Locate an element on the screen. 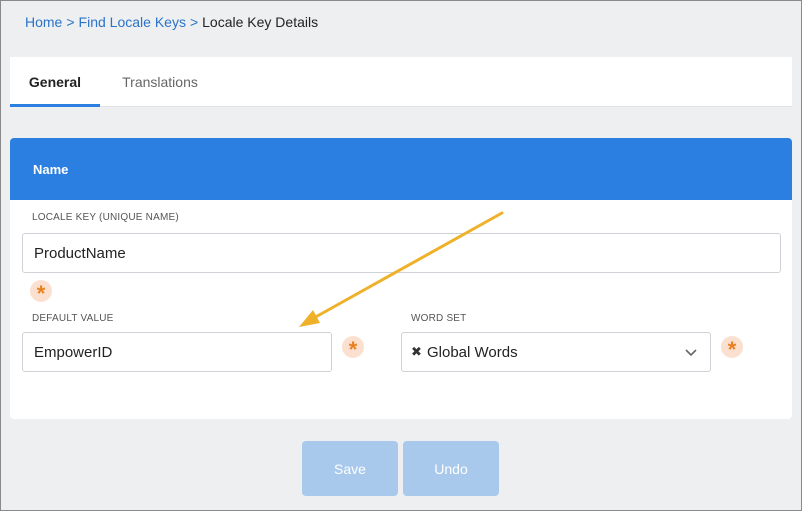 Image resolution: width=802 pixels, height=511 pixels. card-header: Name is located at coordinates (401, 169).